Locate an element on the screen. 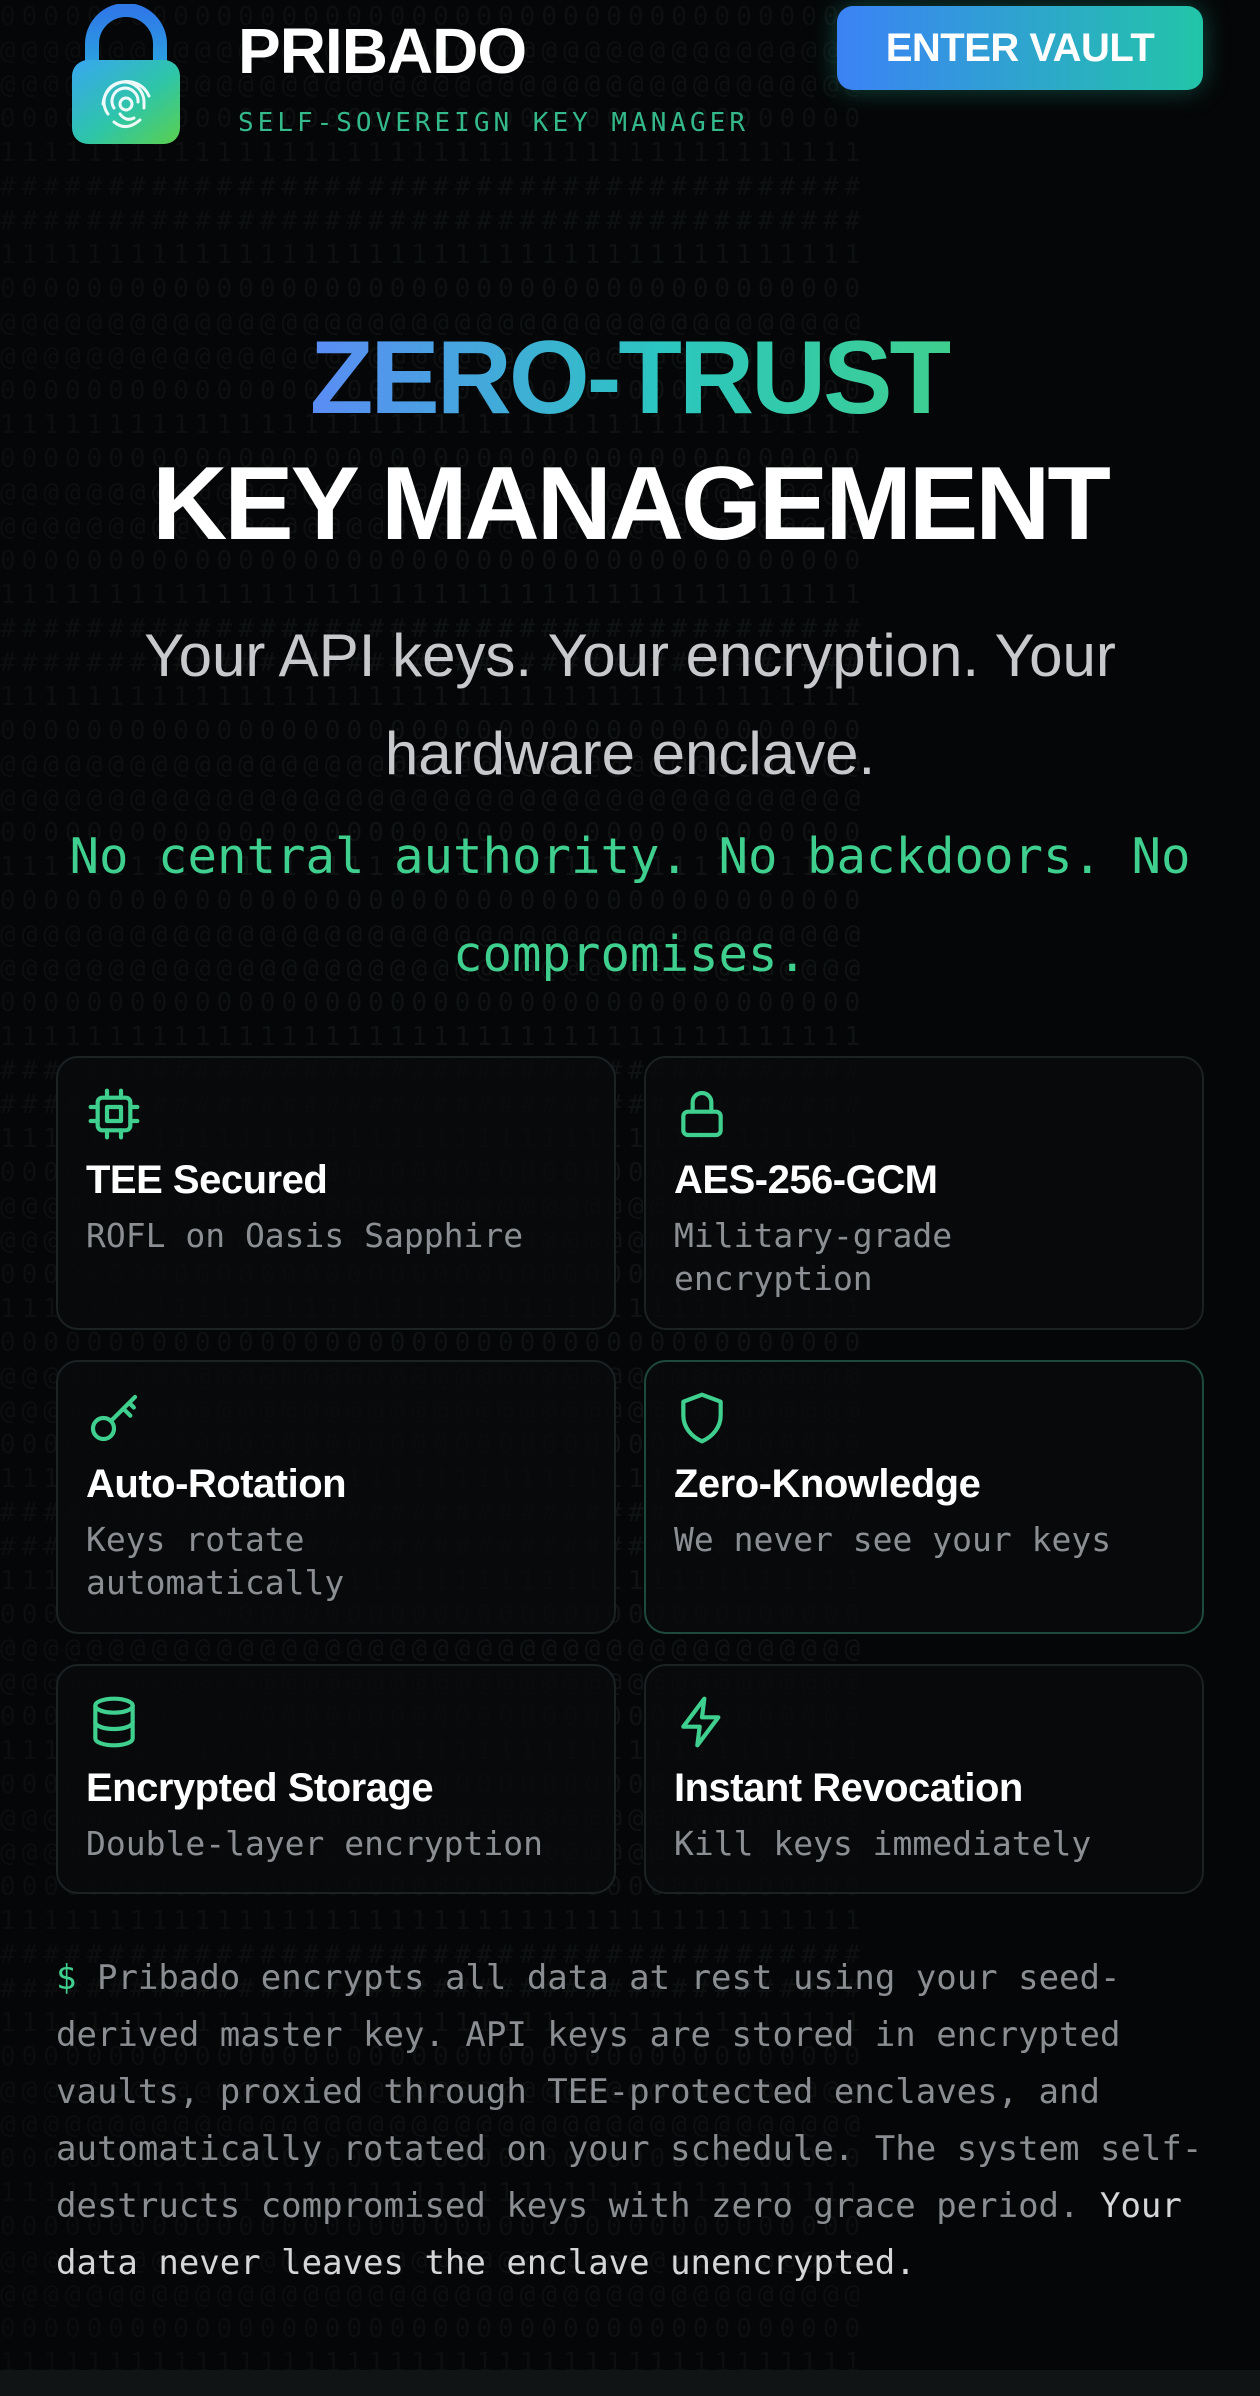 This screenshot has width=1260, height=2396. hero-title-gradient: ZERO-TRUST is located at coordinates (630, 378).